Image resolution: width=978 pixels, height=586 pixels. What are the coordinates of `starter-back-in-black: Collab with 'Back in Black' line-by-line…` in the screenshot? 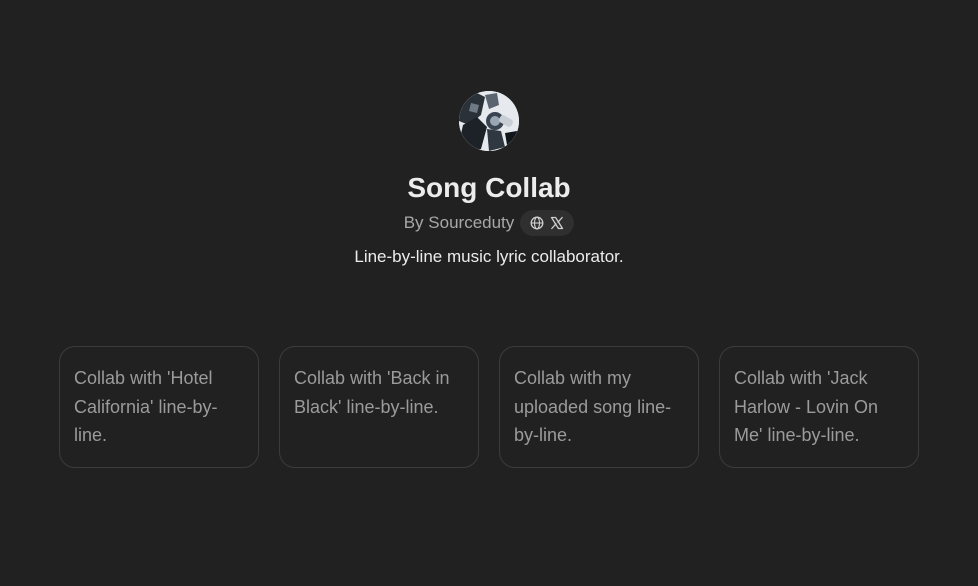 It's located at (379, 407).